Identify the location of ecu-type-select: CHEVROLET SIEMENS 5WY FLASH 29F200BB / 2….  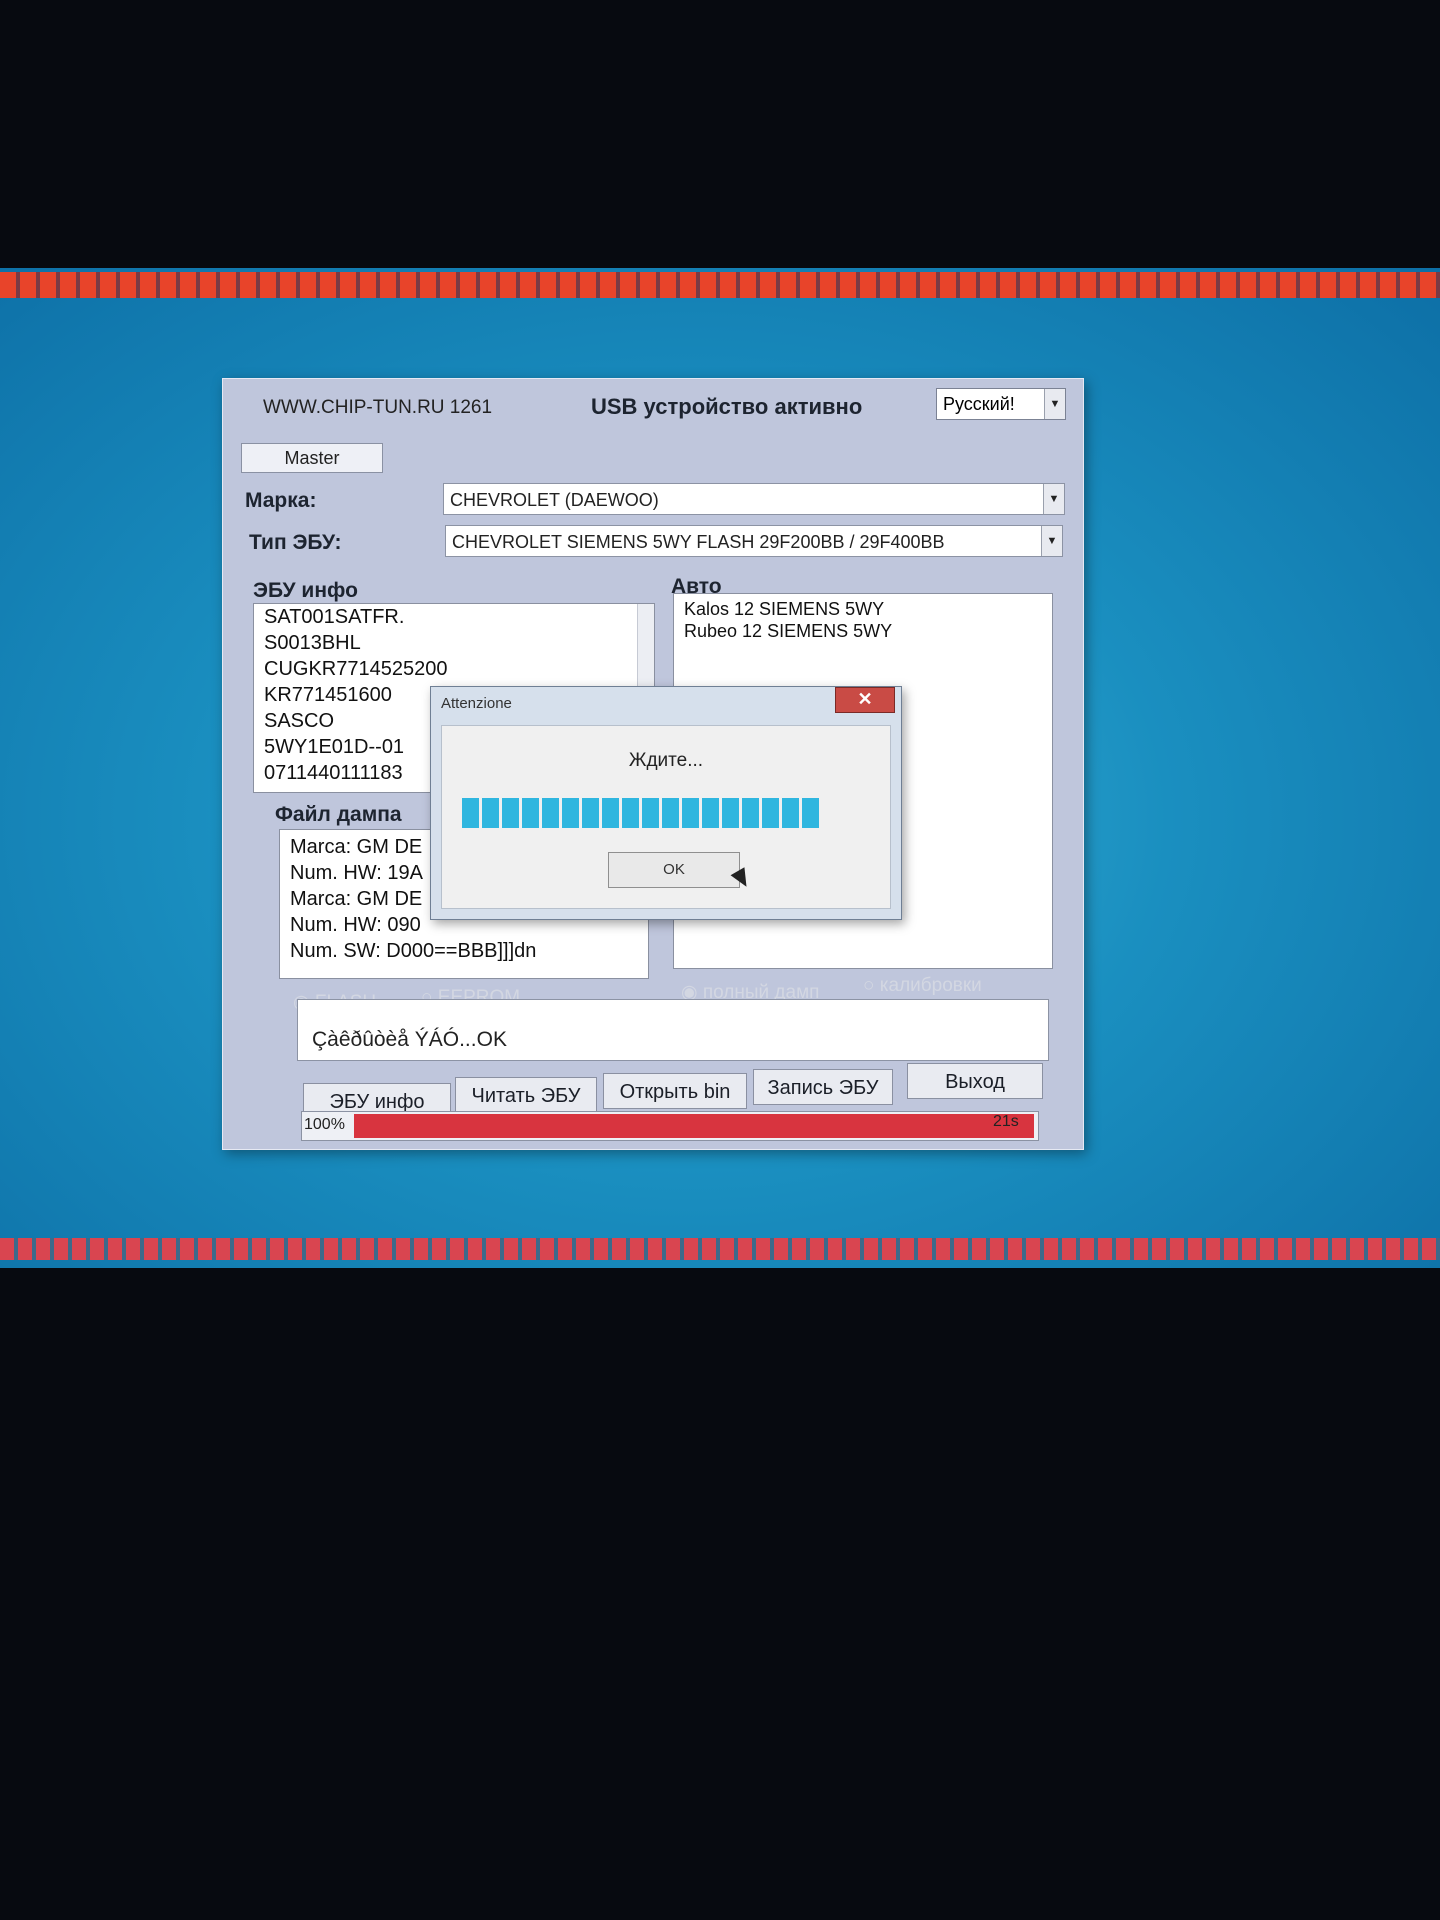
(754, 541).